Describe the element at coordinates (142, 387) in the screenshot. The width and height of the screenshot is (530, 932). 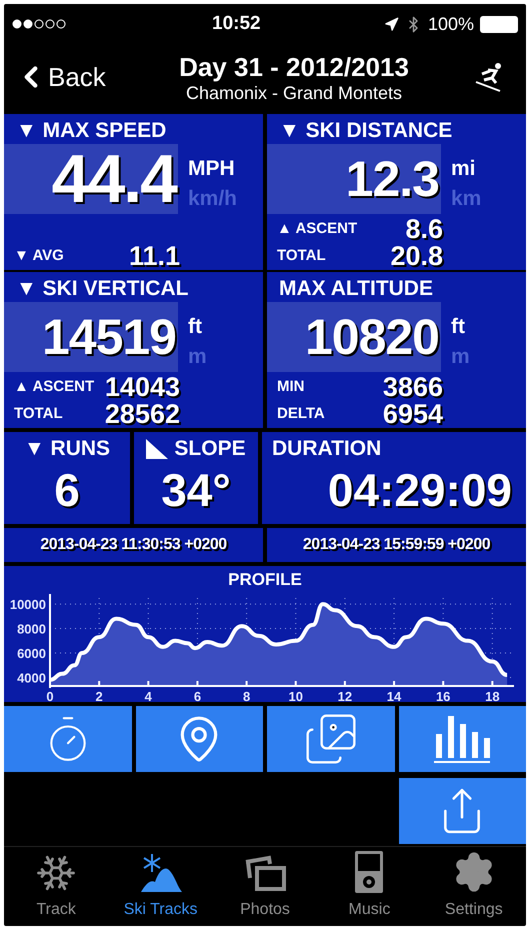
I see `stat-value: 14043` at that location.